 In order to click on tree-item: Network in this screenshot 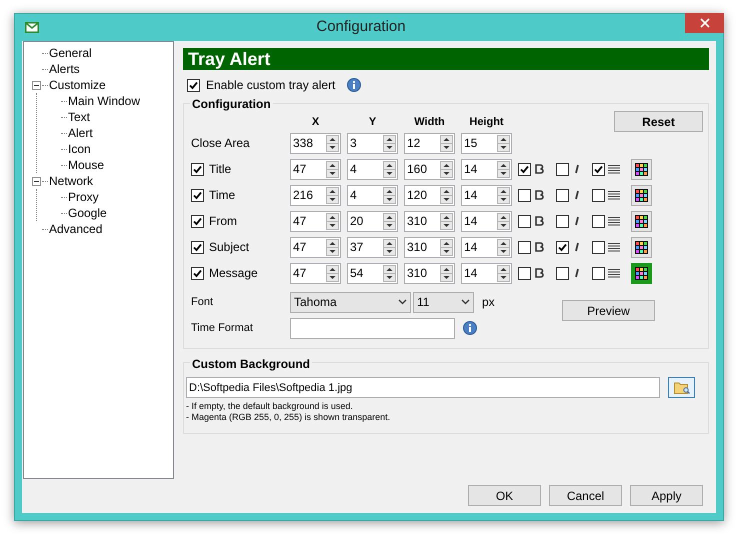, I will do `click(71, 181)`.